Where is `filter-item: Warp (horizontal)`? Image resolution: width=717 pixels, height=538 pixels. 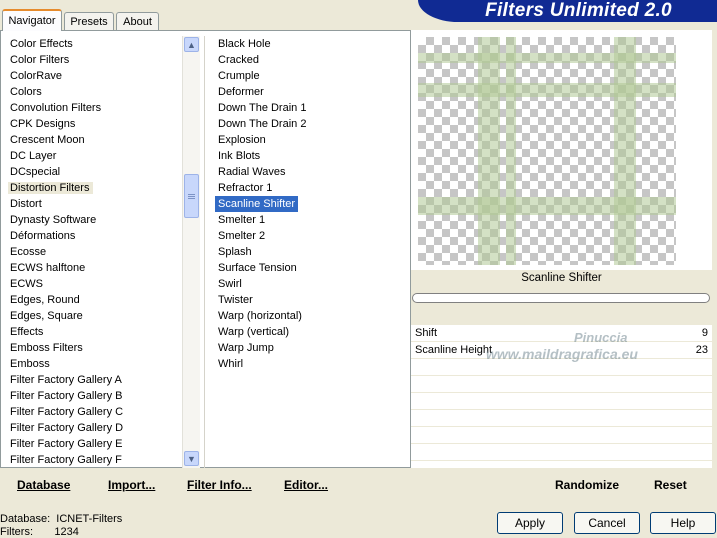 filter-item: Warp (horizontal) is located at coordinates (307, 316).